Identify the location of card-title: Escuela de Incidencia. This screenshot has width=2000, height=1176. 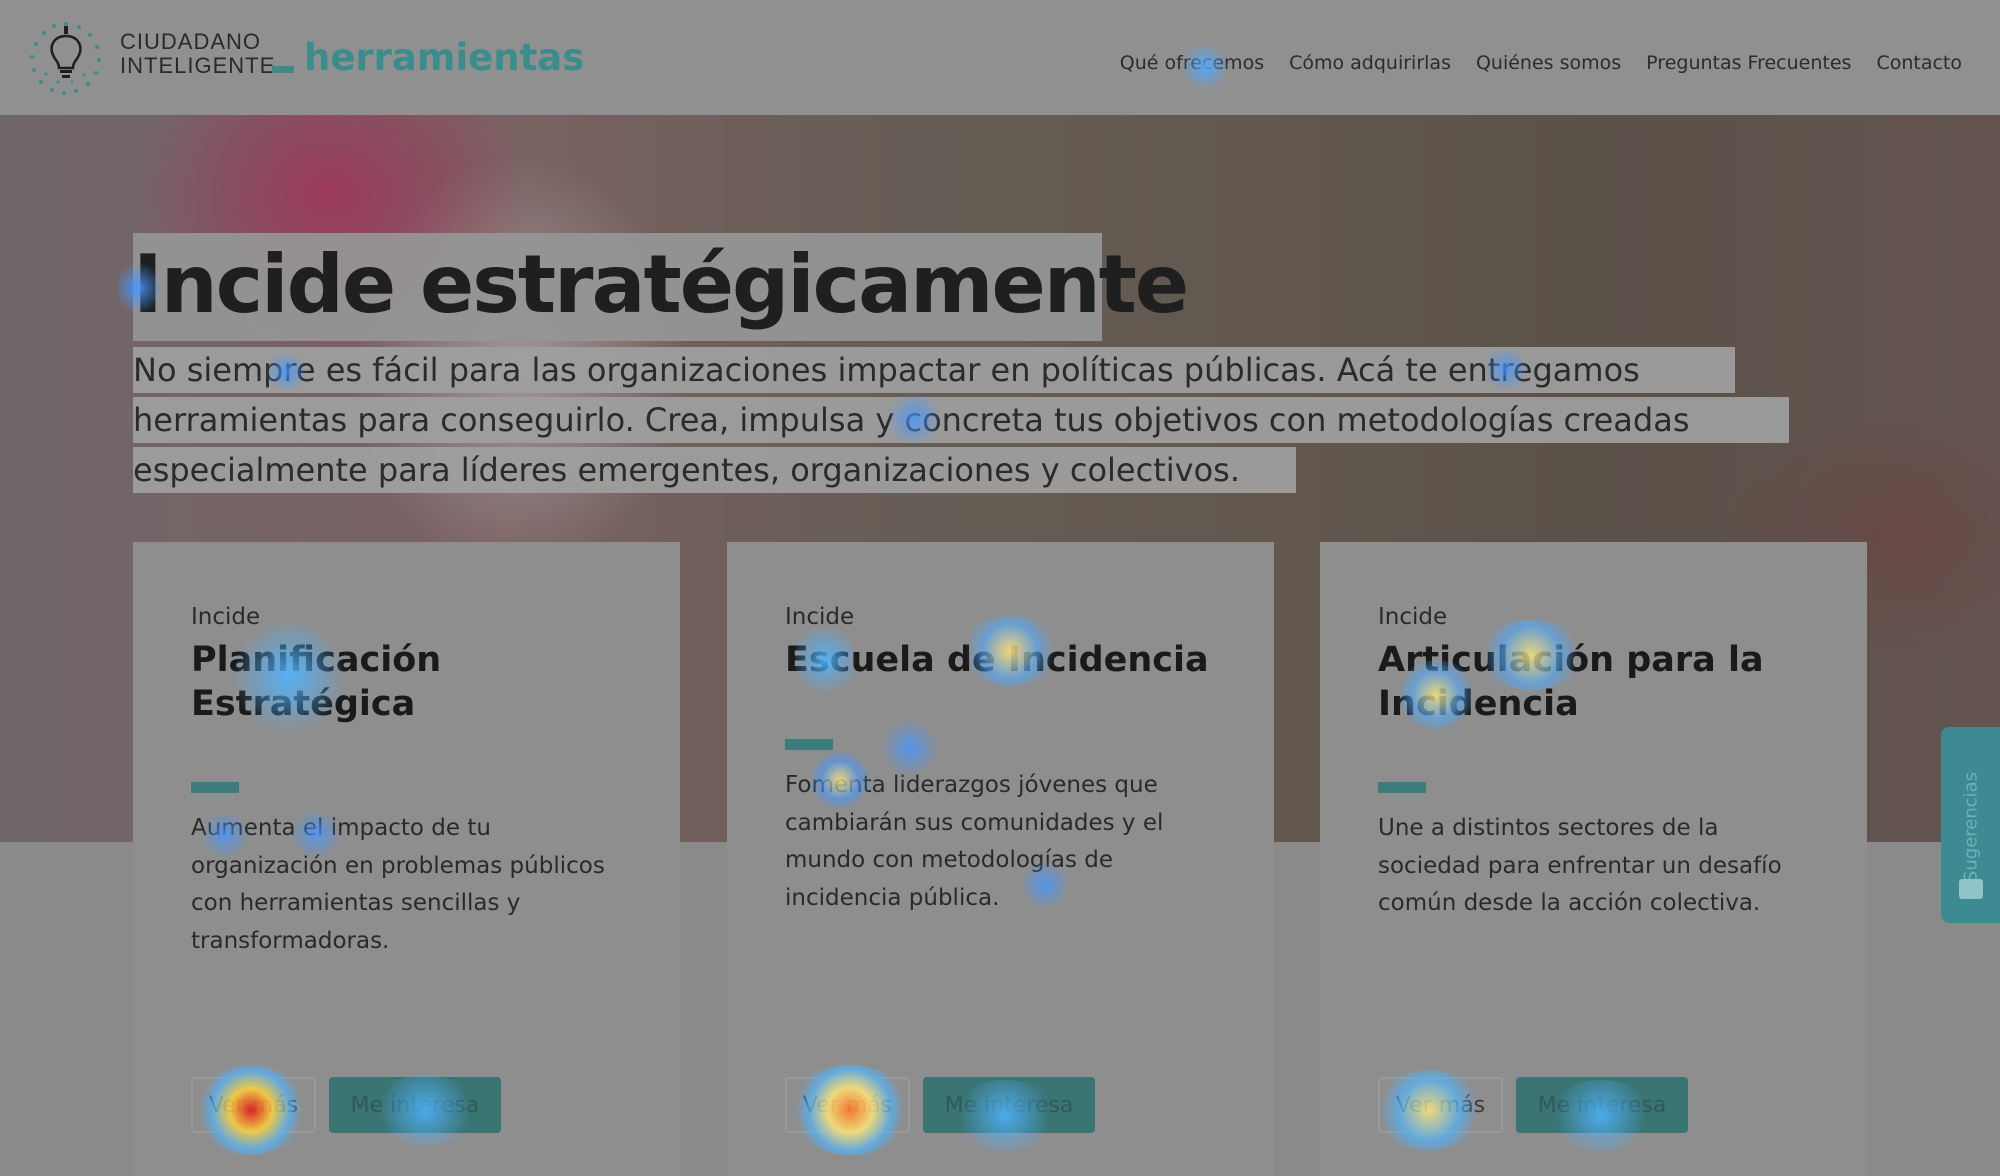
(997, 660).